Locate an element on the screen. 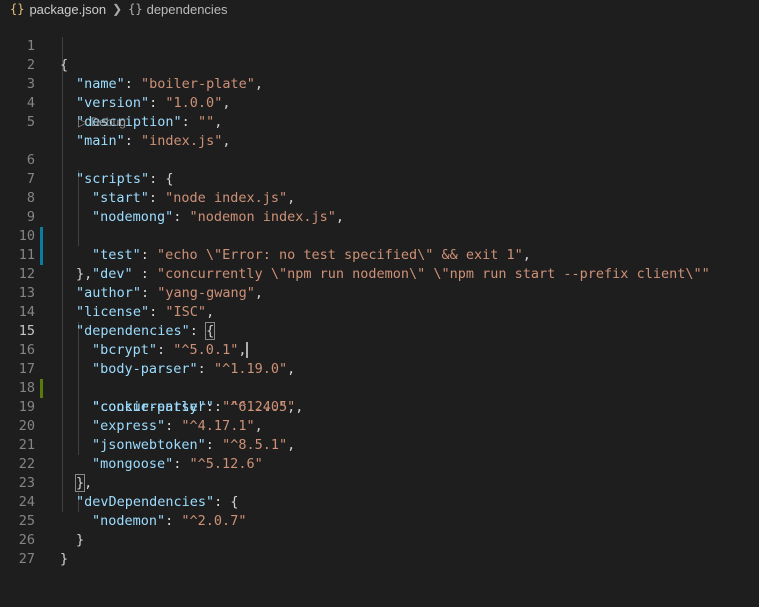 The width and height of the screenshot is (759, 607). code-line: 4 "description": "", is located at coordinates (379, 102).